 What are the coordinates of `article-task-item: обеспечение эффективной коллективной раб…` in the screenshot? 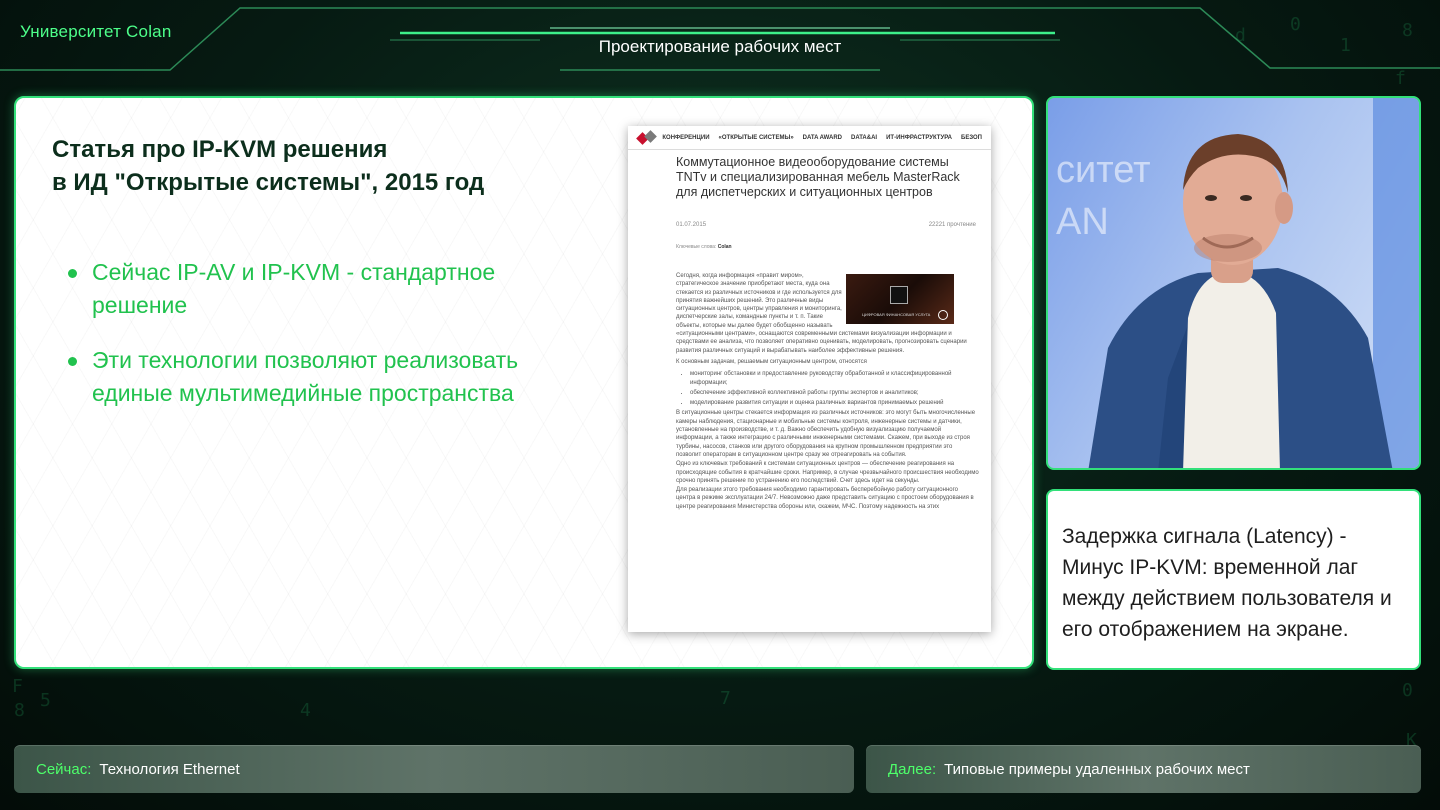 It's located at (834, 393).